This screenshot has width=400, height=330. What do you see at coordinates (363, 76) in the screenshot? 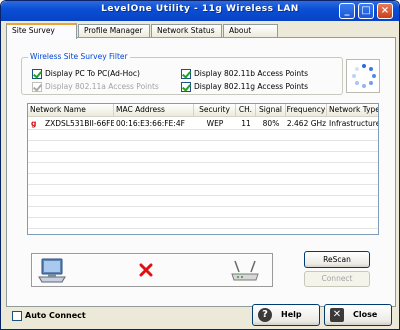
I see `scan-spinner-icon` at bounding box center [363, 76].